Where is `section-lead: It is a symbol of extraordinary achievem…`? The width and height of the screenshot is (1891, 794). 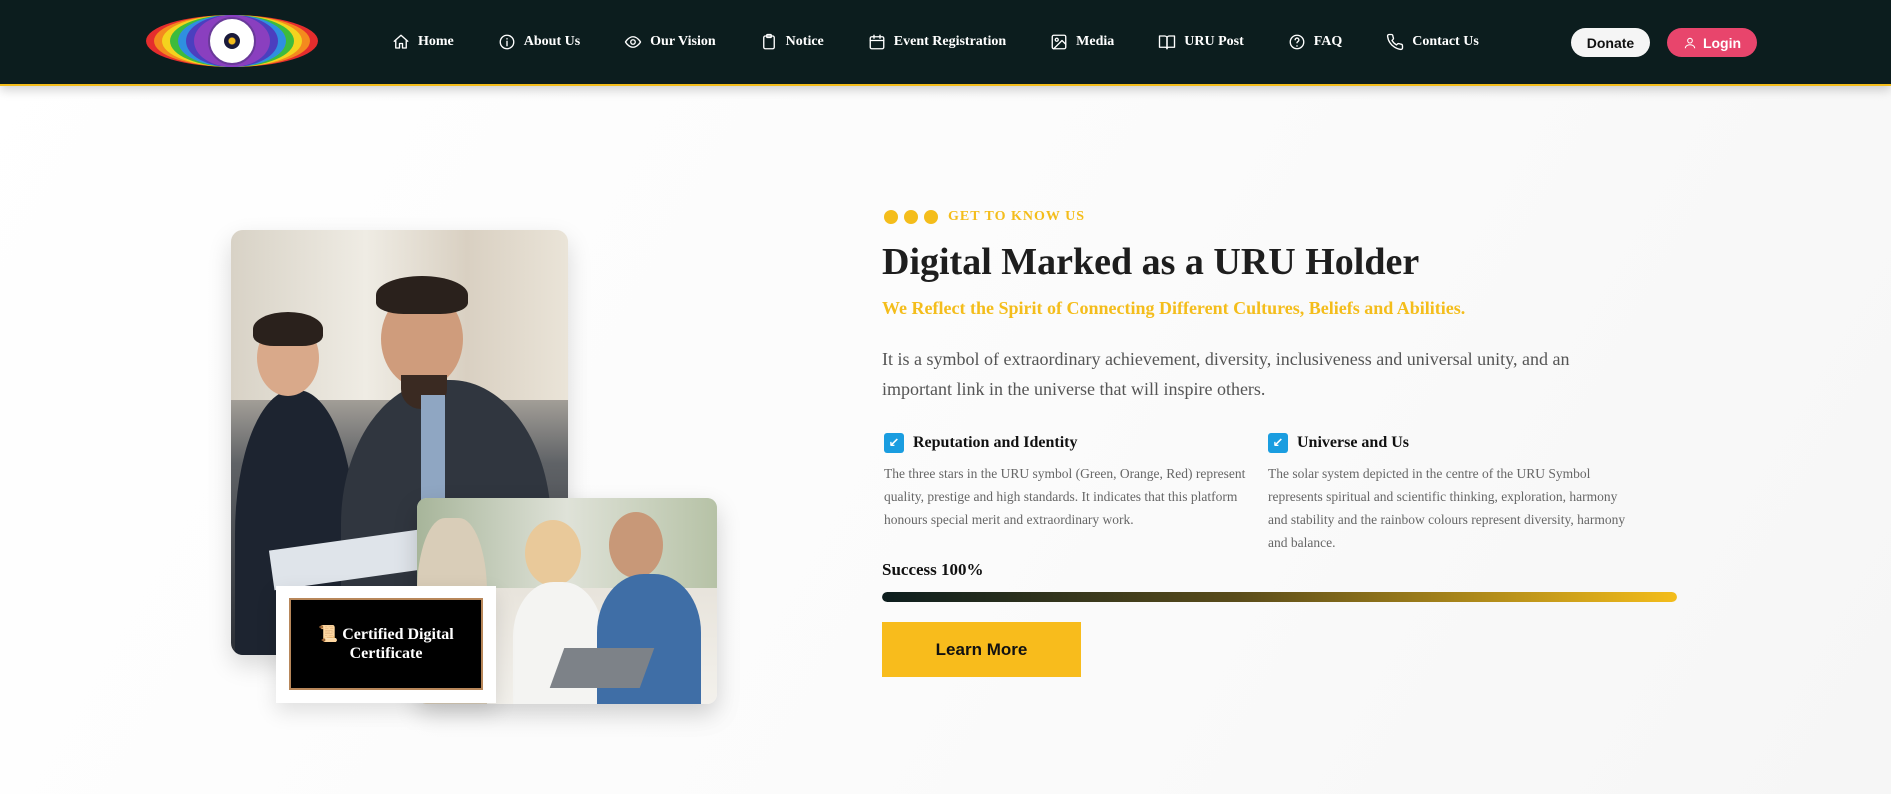 section-lead: It is a symbol of extraordinary achievem… is located at coordinates (1226, 374).